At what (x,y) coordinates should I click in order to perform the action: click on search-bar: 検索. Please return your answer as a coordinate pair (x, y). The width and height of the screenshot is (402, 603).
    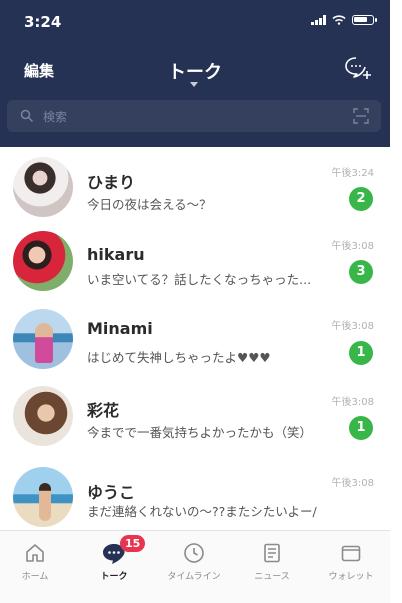
    Looking at the image, I should click on (194, 116).